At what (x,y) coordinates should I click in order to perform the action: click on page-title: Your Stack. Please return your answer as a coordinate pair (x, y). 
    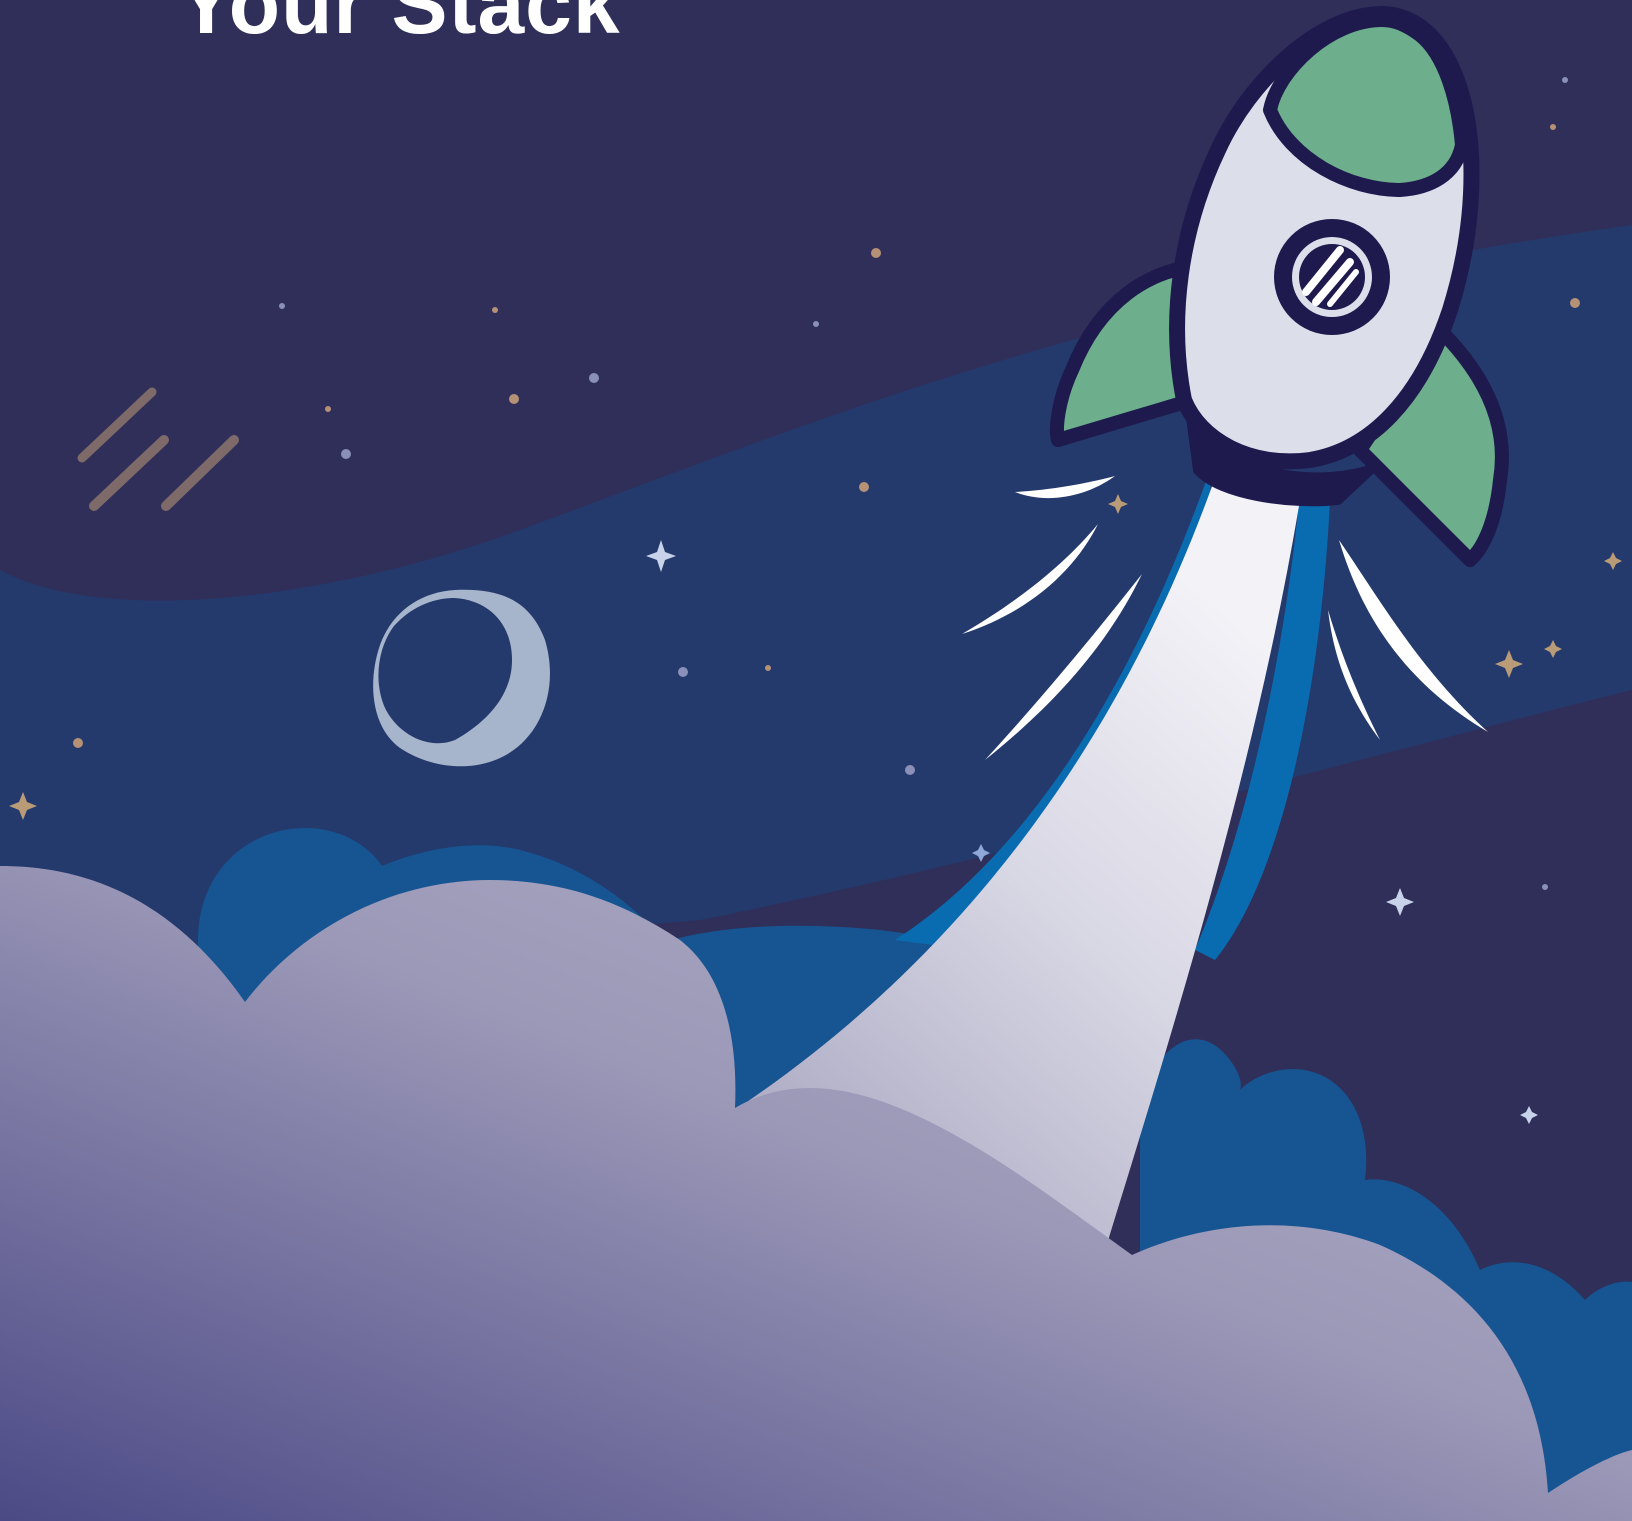
    Looking at the image, I should click on (399, 25).